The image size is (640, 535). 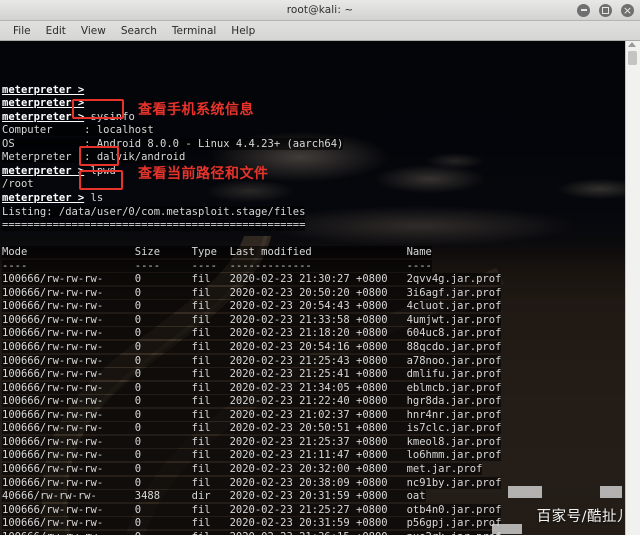 I want to click on title-bar: root@kali: ~, so click(x=320, y=10).